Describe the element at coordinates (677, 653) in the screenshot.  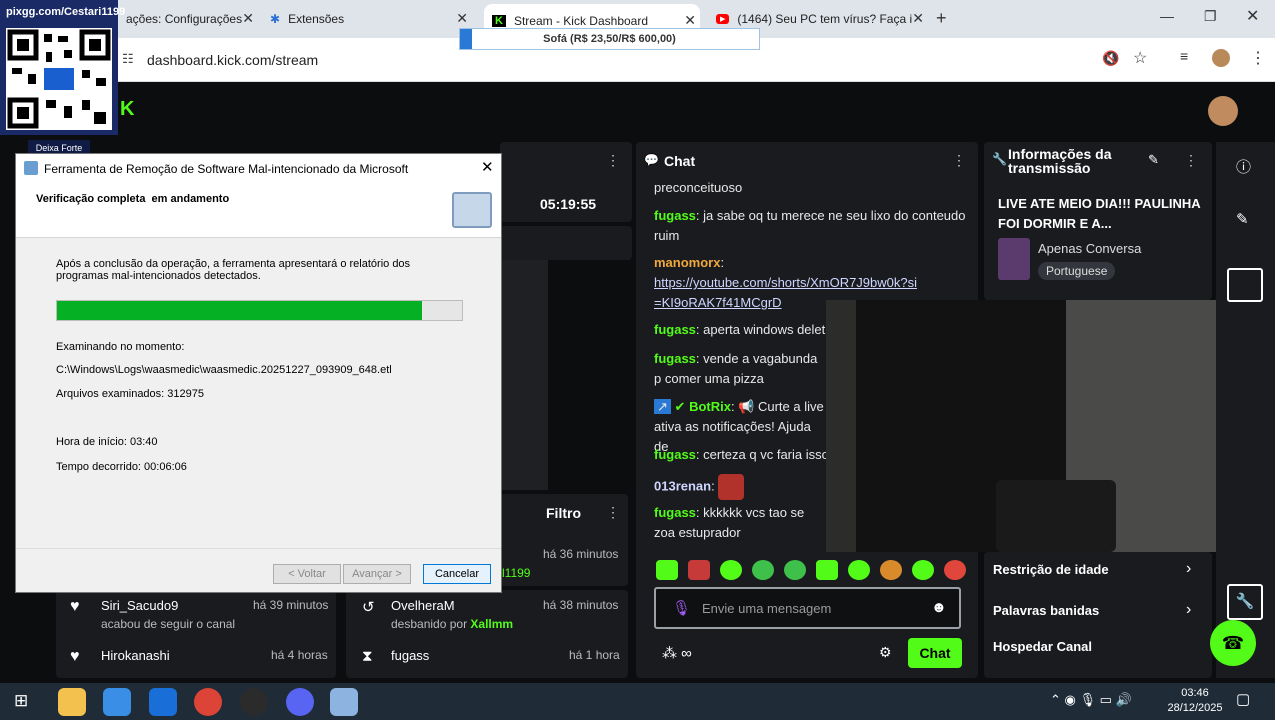
I see `community-icon: ⁂ ∞` at that location.